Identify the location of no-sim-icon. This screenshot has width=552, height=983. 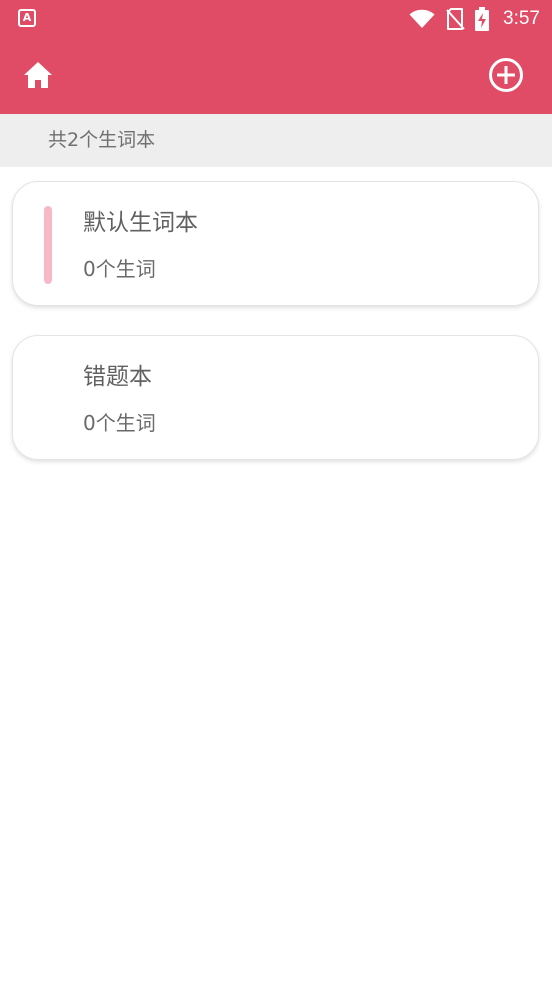
(455, 19).